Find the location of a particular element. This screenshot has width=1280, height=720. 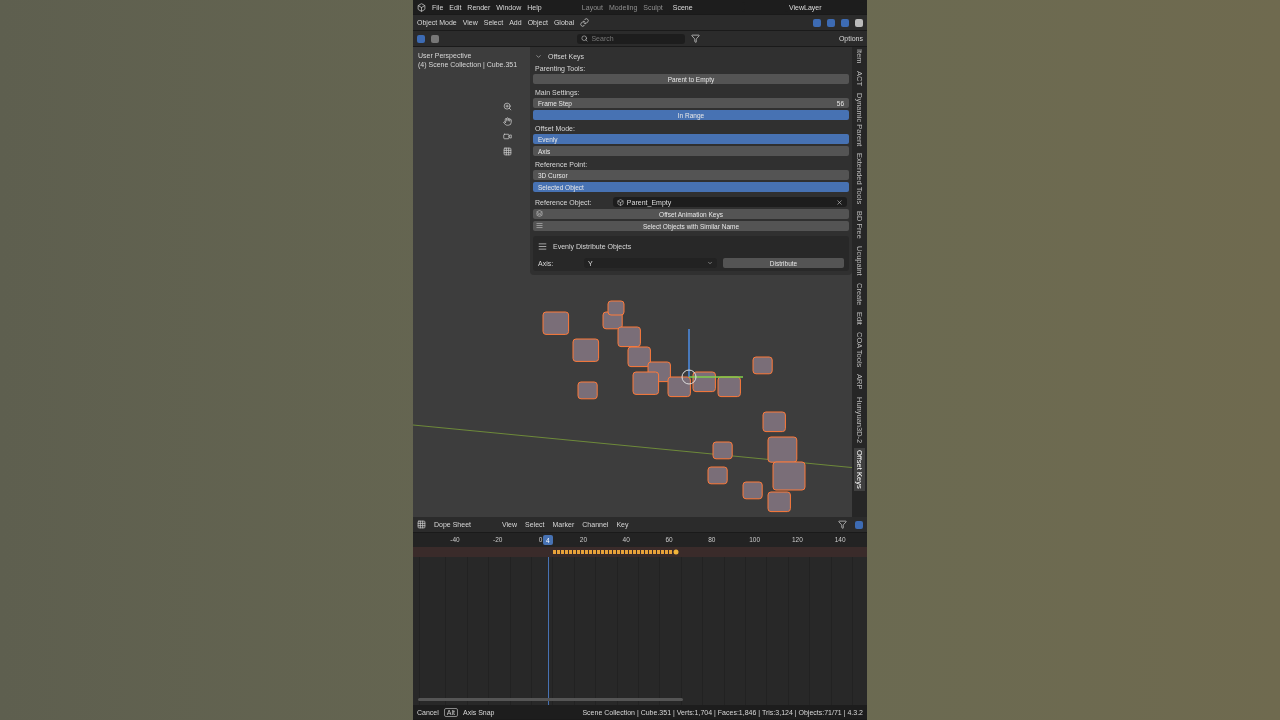

link-icon is located at coordinates (585, 22).